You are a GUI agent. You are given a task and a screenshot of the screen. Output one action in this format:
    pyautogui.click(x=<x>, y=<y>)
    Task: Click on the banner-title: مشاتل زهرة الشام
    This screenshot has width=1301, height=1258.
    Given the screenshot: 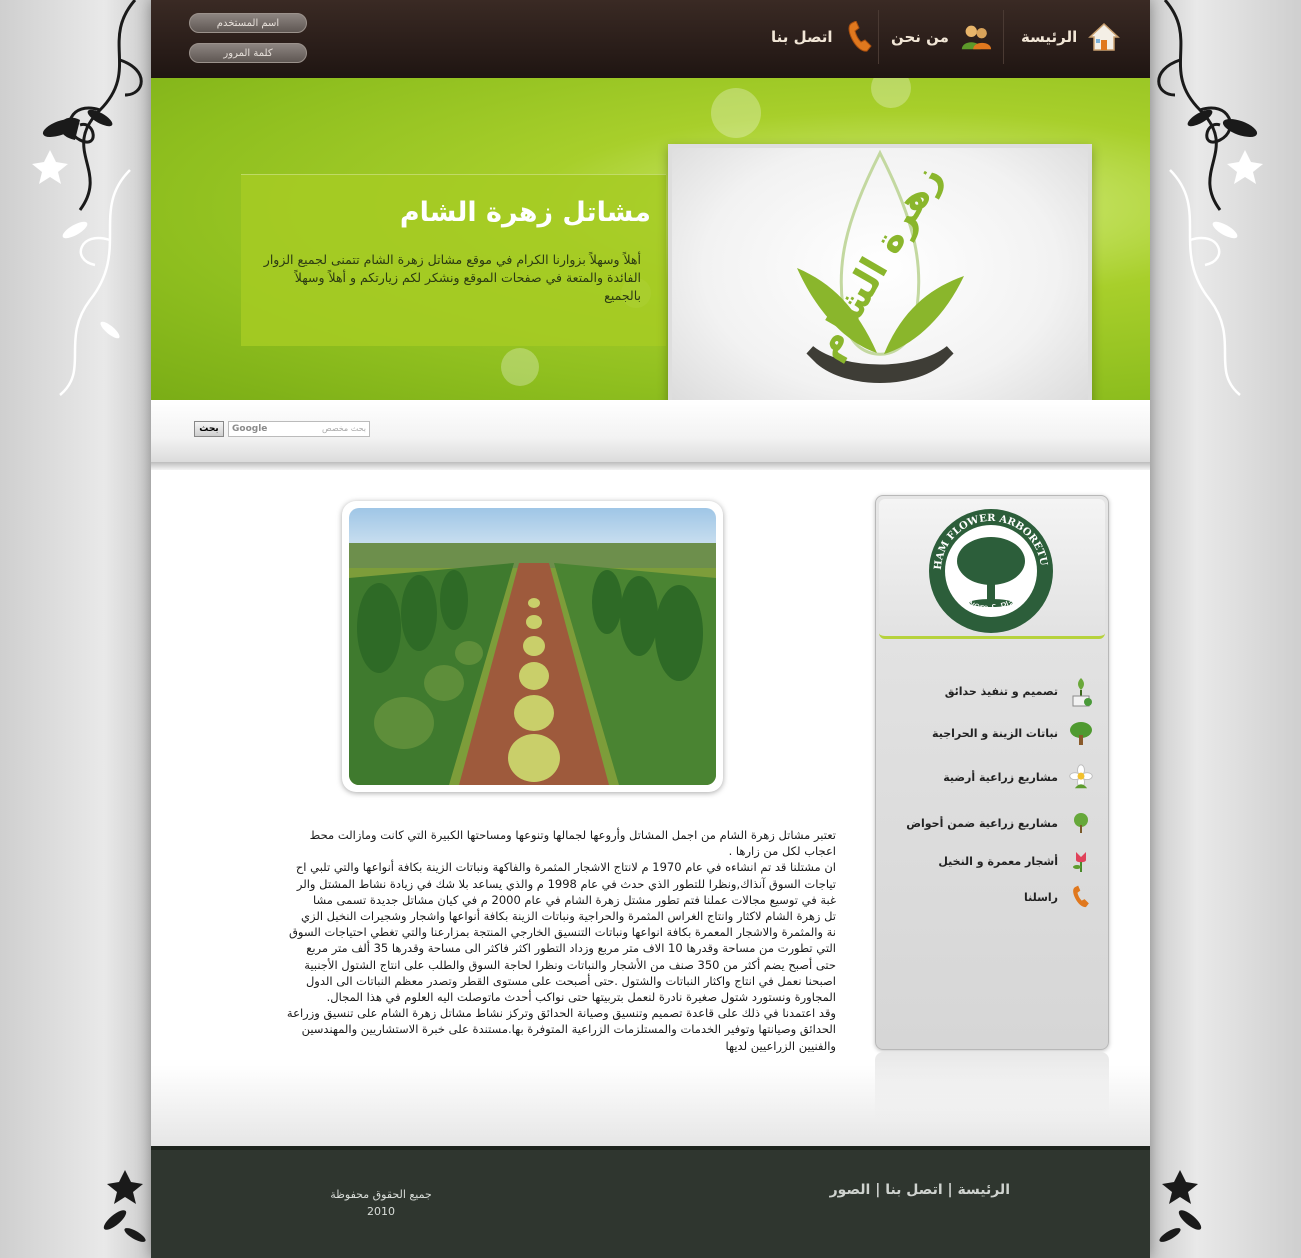 What is the action you would take?
    pyautogui.click(x=525, y=212)
    